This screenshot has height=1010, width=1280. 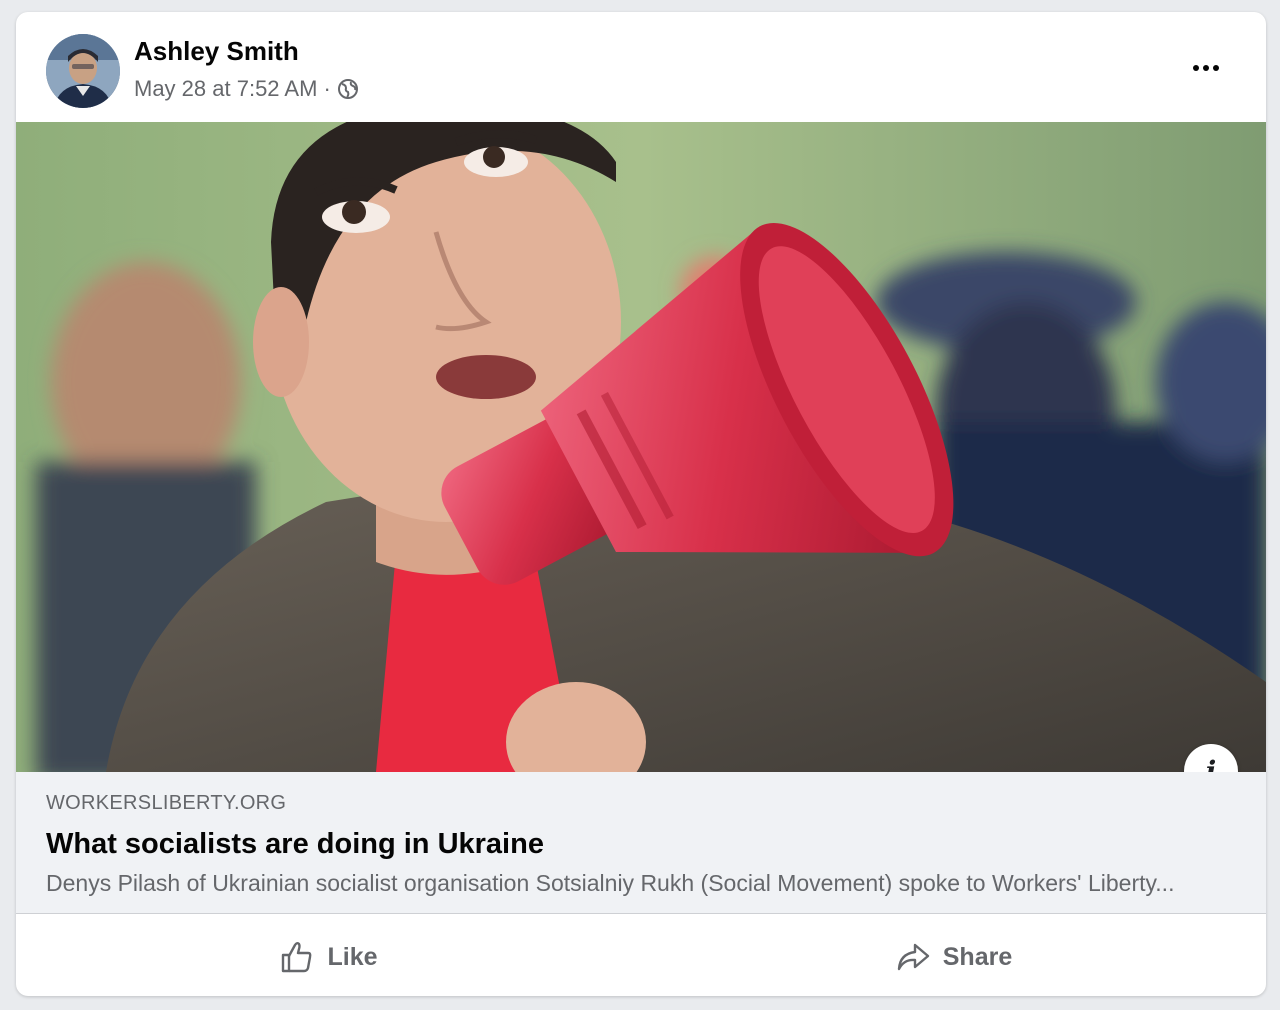 I want to click on thumbs-up-icon, so click(x=297, y=957).